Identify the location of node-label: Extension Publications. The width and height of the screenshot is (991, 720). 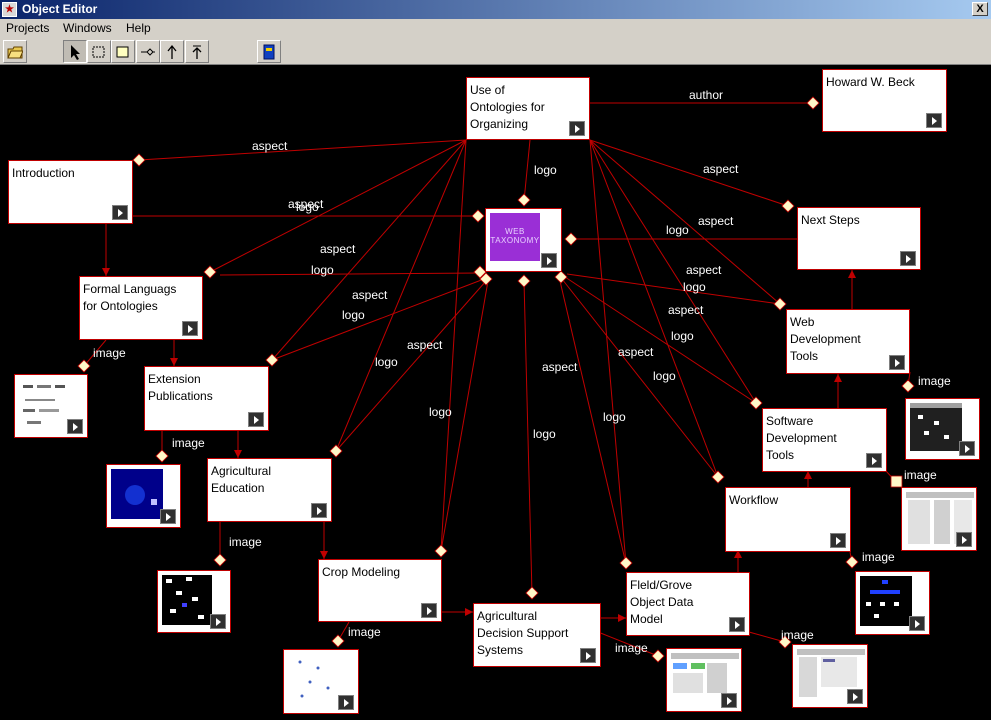
(180, 387).